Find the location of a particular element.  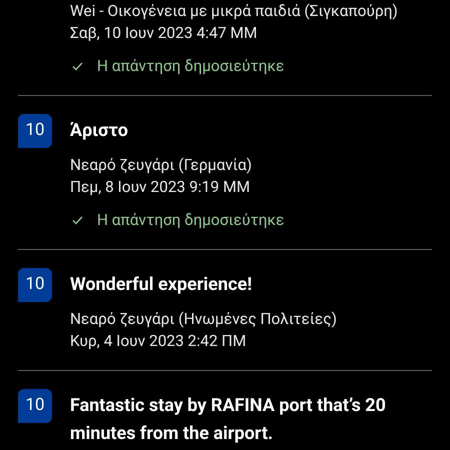

review-title: Wonderful experience! is located at coordinates (161, 285).